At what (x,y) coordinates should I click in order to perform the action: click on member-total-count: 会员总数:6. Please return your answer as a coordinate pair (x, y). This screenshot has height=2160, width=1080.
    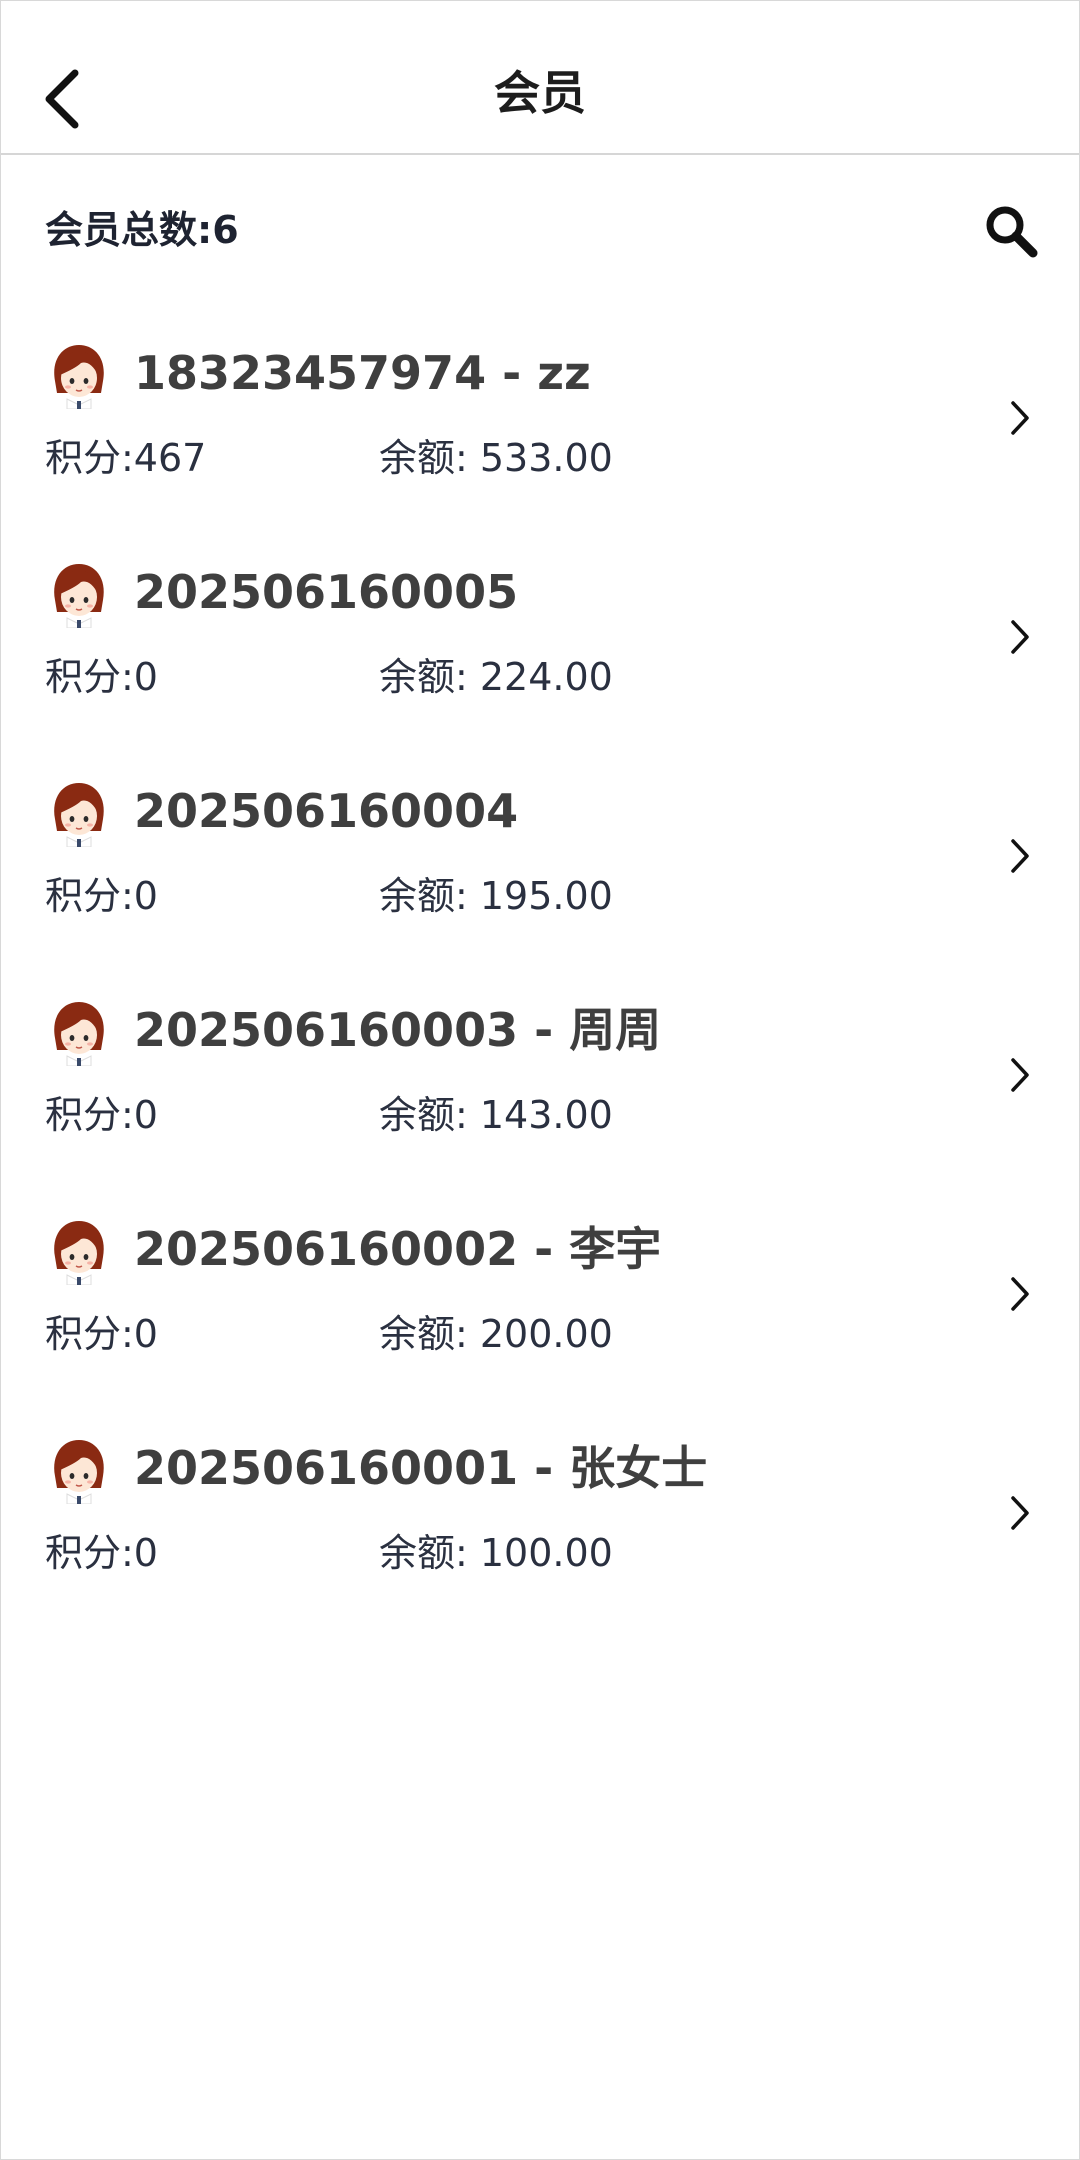
    Looking at the image, I should click on (142, 230).